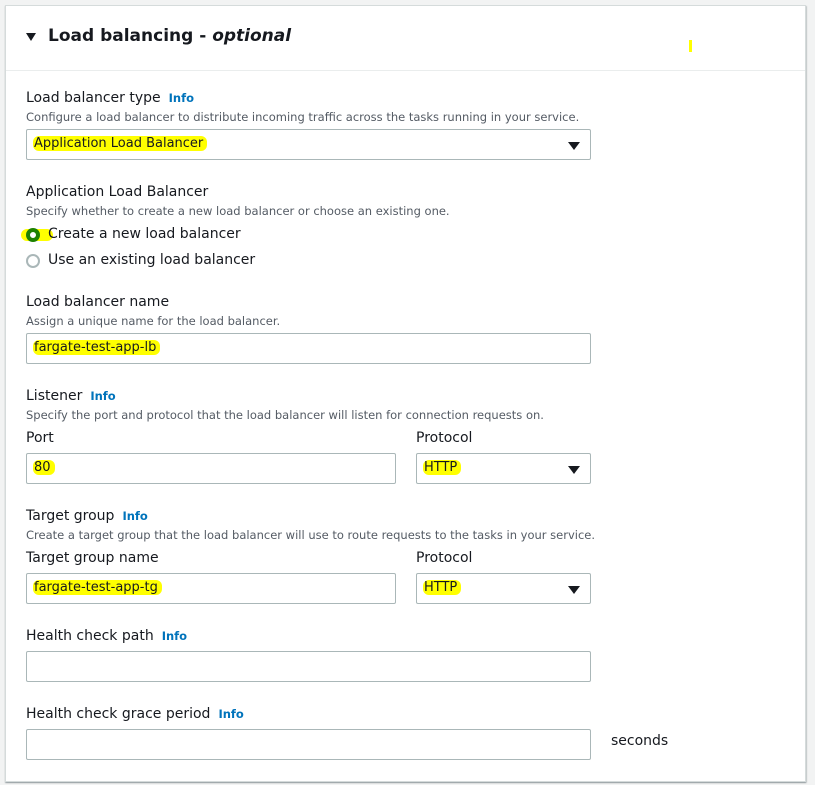 Image resolution: width=815 pixels, height=785 pixels. Describe the element at coordinates (308, 348) in the screenshot. I see `lb-name-input: fargate-test-app-lb` at that location.